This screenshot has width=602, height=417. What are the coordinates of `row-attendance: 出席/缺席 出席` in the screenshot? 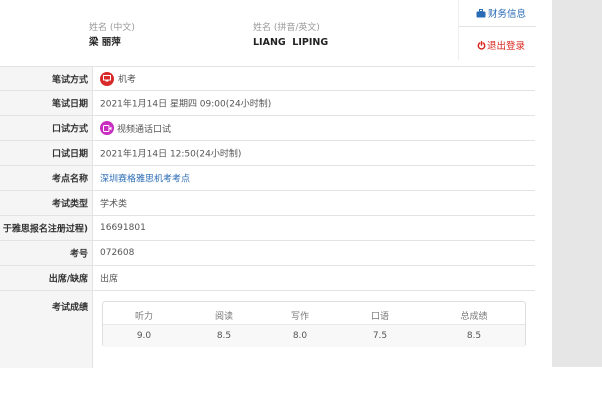 It's located at (267, 278).